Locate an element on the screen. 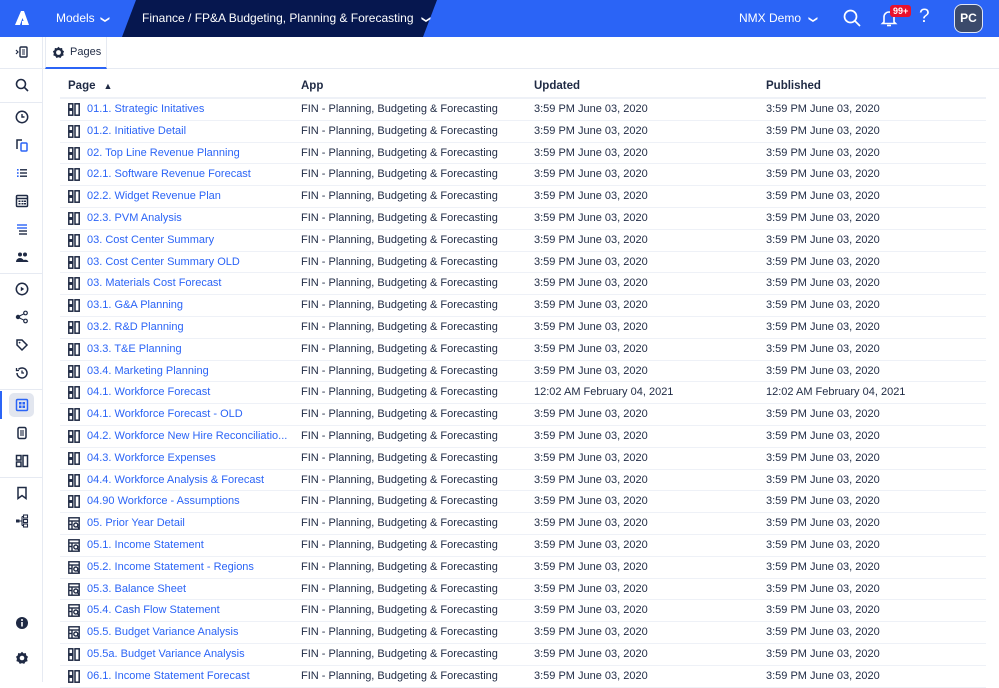  page-link: 04.4. Workforce Analysis & Forecast is located at coordinates (191, 480).